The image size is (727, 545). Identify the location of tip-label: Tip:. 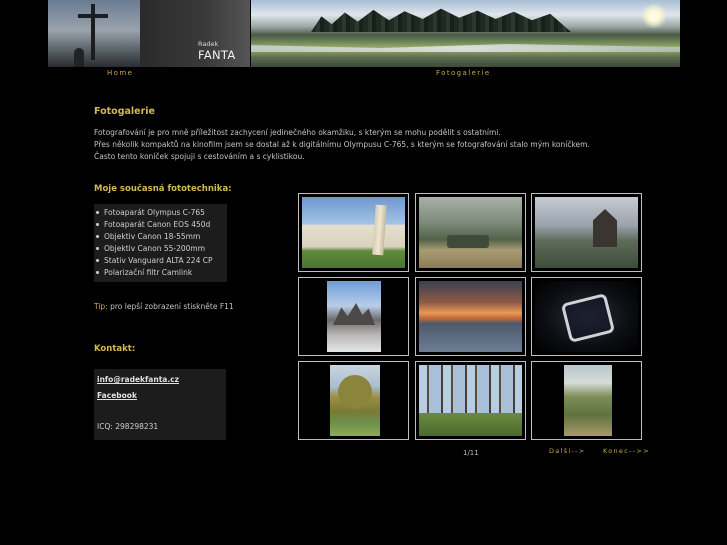
(101, 306).